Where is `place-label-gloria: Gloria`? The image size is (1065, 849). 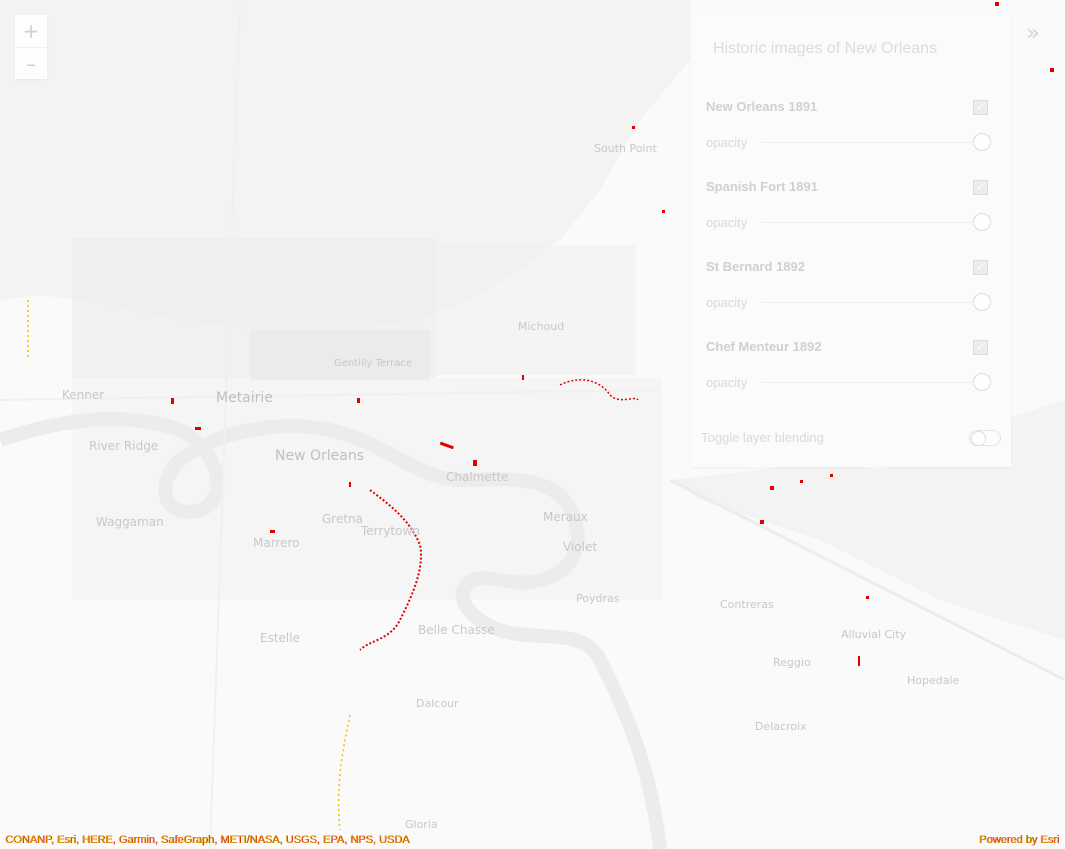
place-label-gloria: Gloria is located at coordinates (421, 824).